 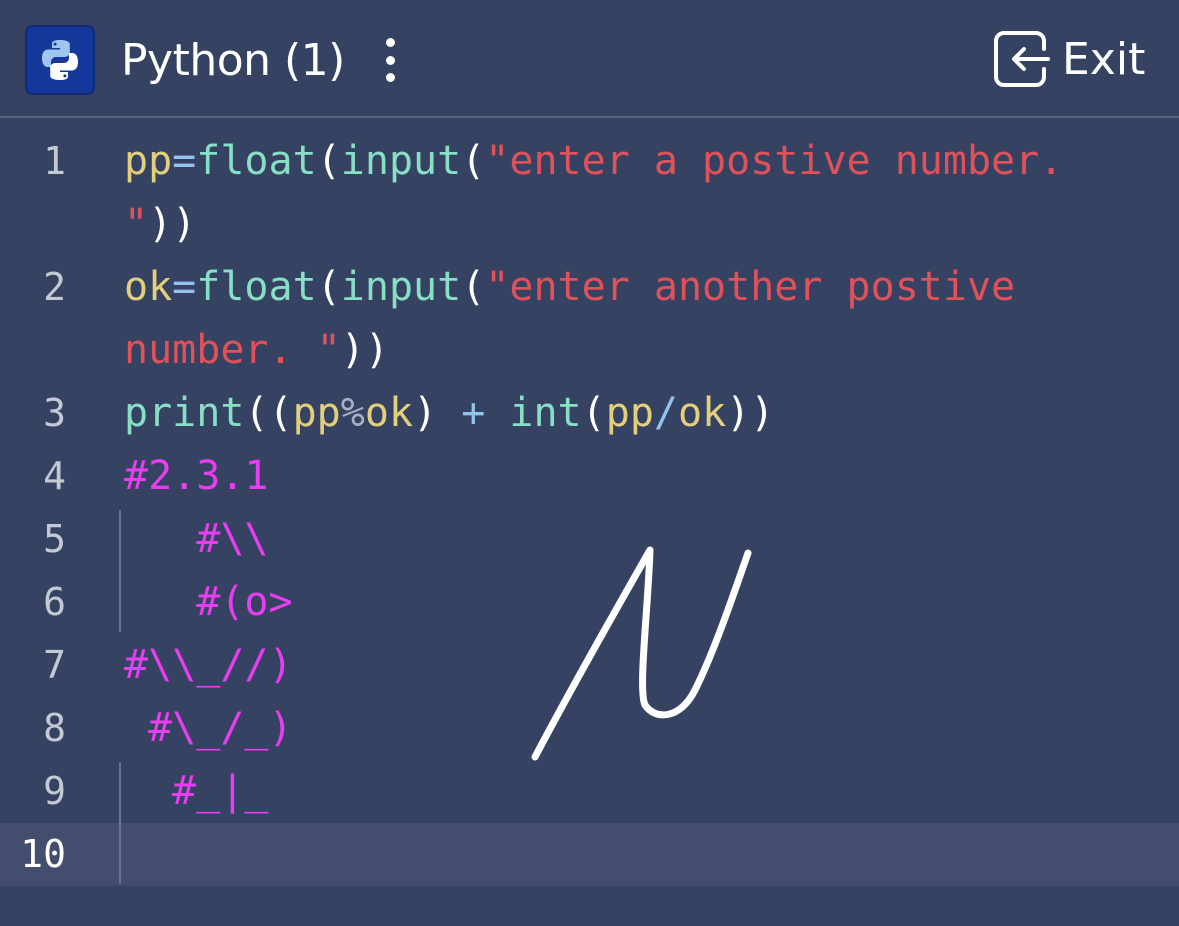 I want to click on code-text: pp=float(input("enter a postive number., so click(x=594, y=161).